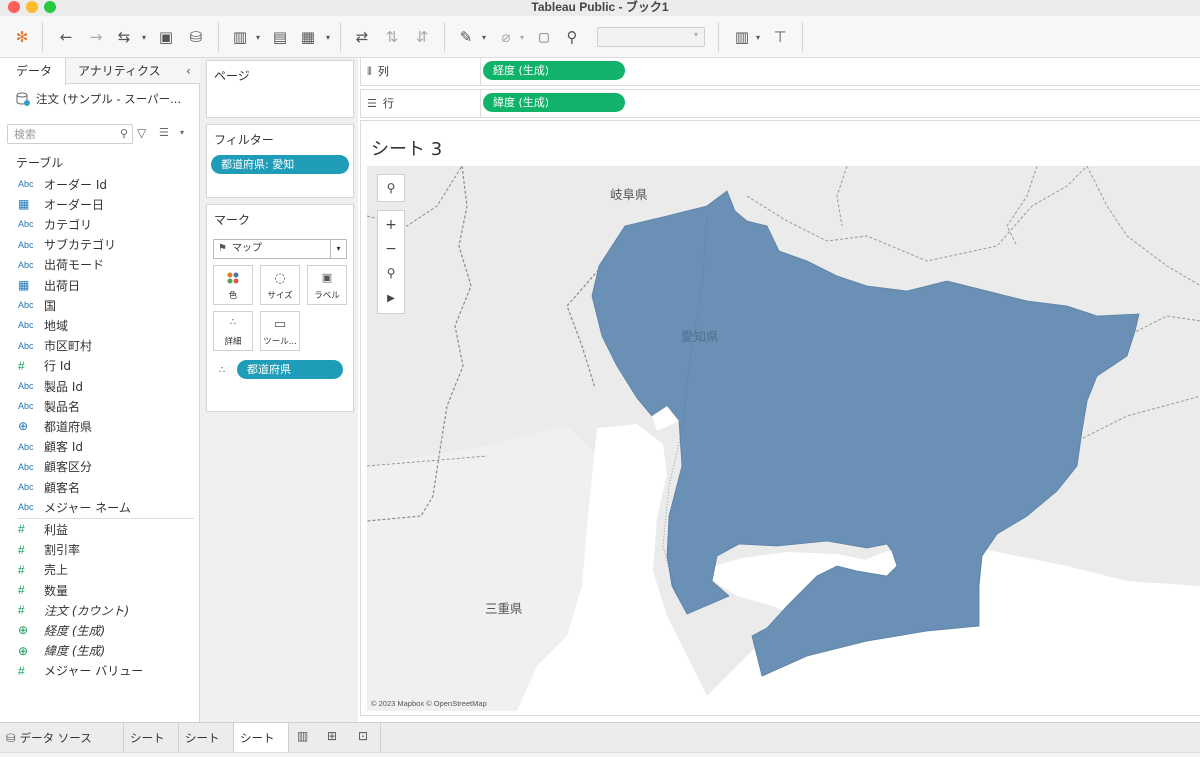 This screenshot has width=1200, height=757. Describe the element at coordinates (43, 529) in the screenshot. I see `field-item: # 利益` at that location.